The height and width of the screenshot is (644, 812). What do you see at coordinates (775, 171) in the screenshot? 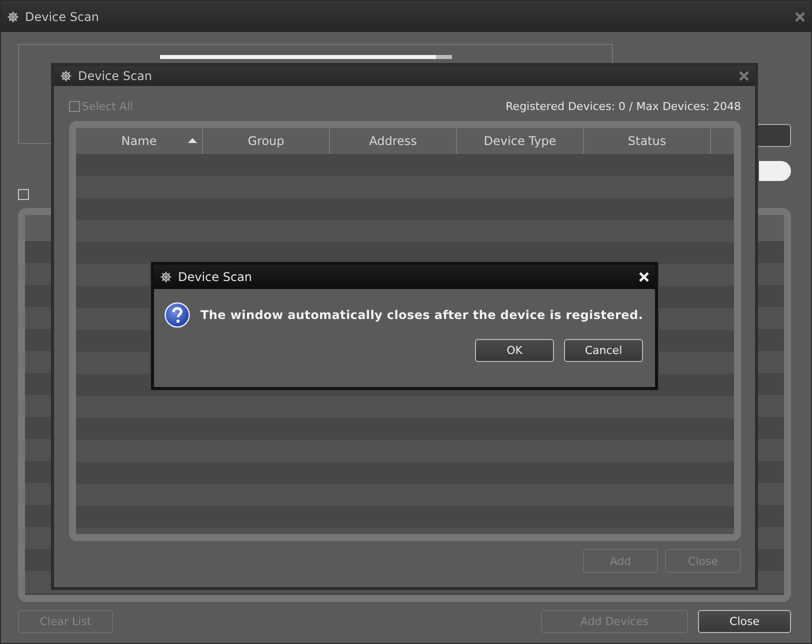
I see `input-field` at bounding box center [775, 171].